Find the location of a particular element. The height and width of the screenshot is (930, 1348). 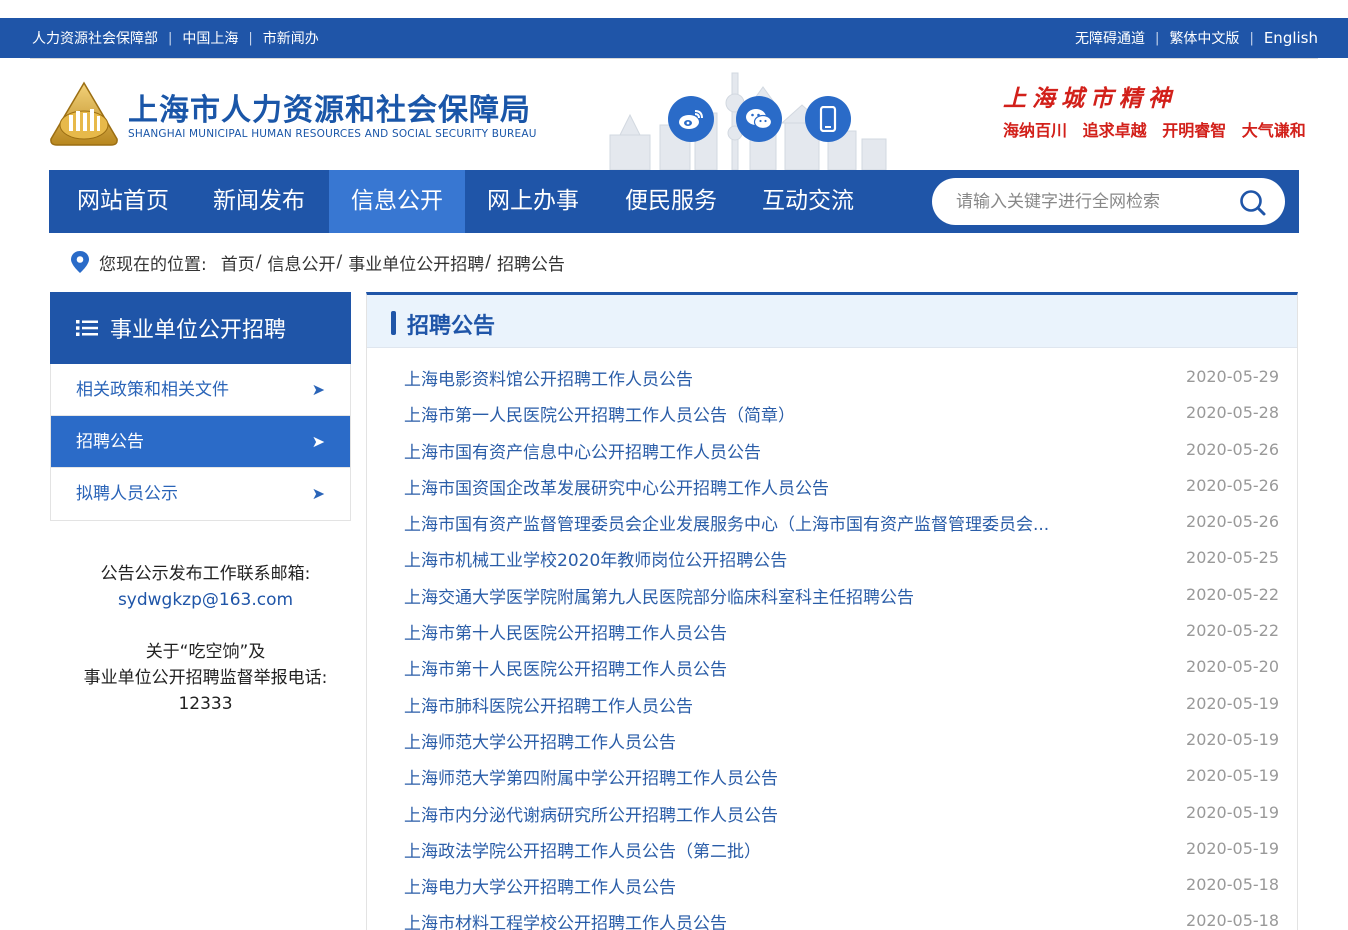

sidebar-item-policies: 相关政策和相关文件 ➤ is located at coordinates (200, 390).